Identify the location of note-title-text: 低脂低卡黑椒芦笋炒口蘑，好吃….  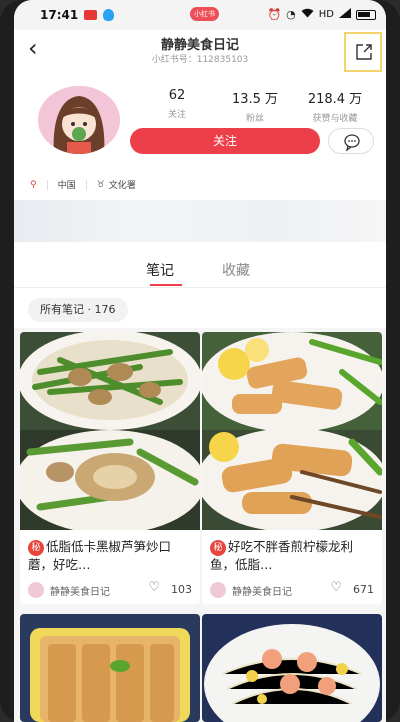
(100, 555).